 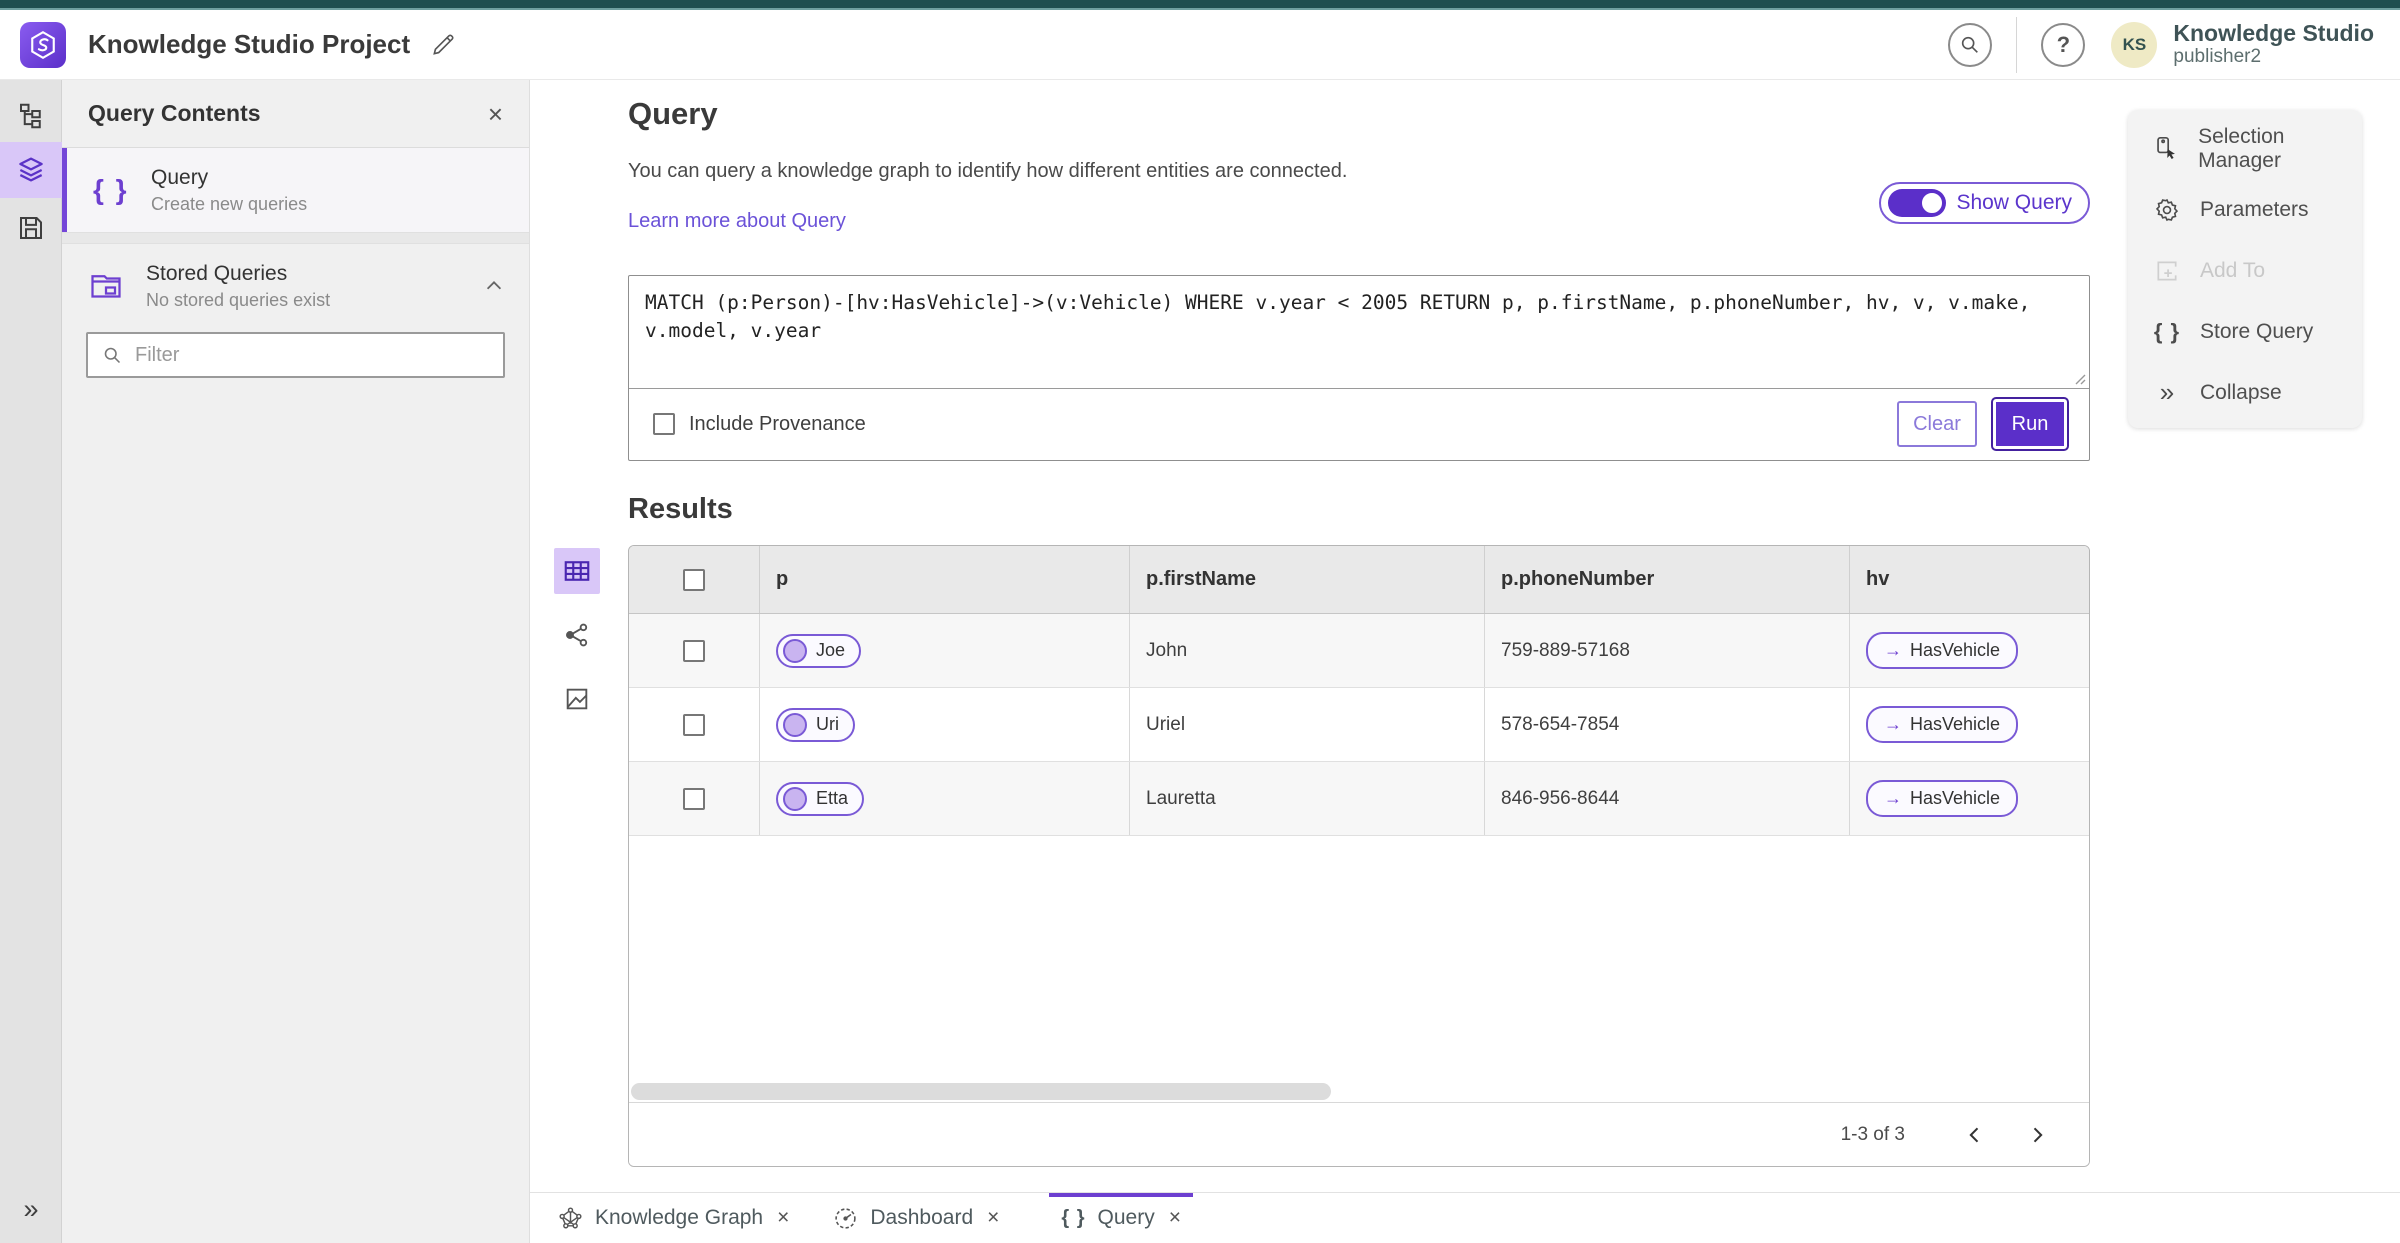 What do you see at coordinates (443, 45) in the screenshot?
I see `edit-project-name-button` at bounding box center [443, 45].